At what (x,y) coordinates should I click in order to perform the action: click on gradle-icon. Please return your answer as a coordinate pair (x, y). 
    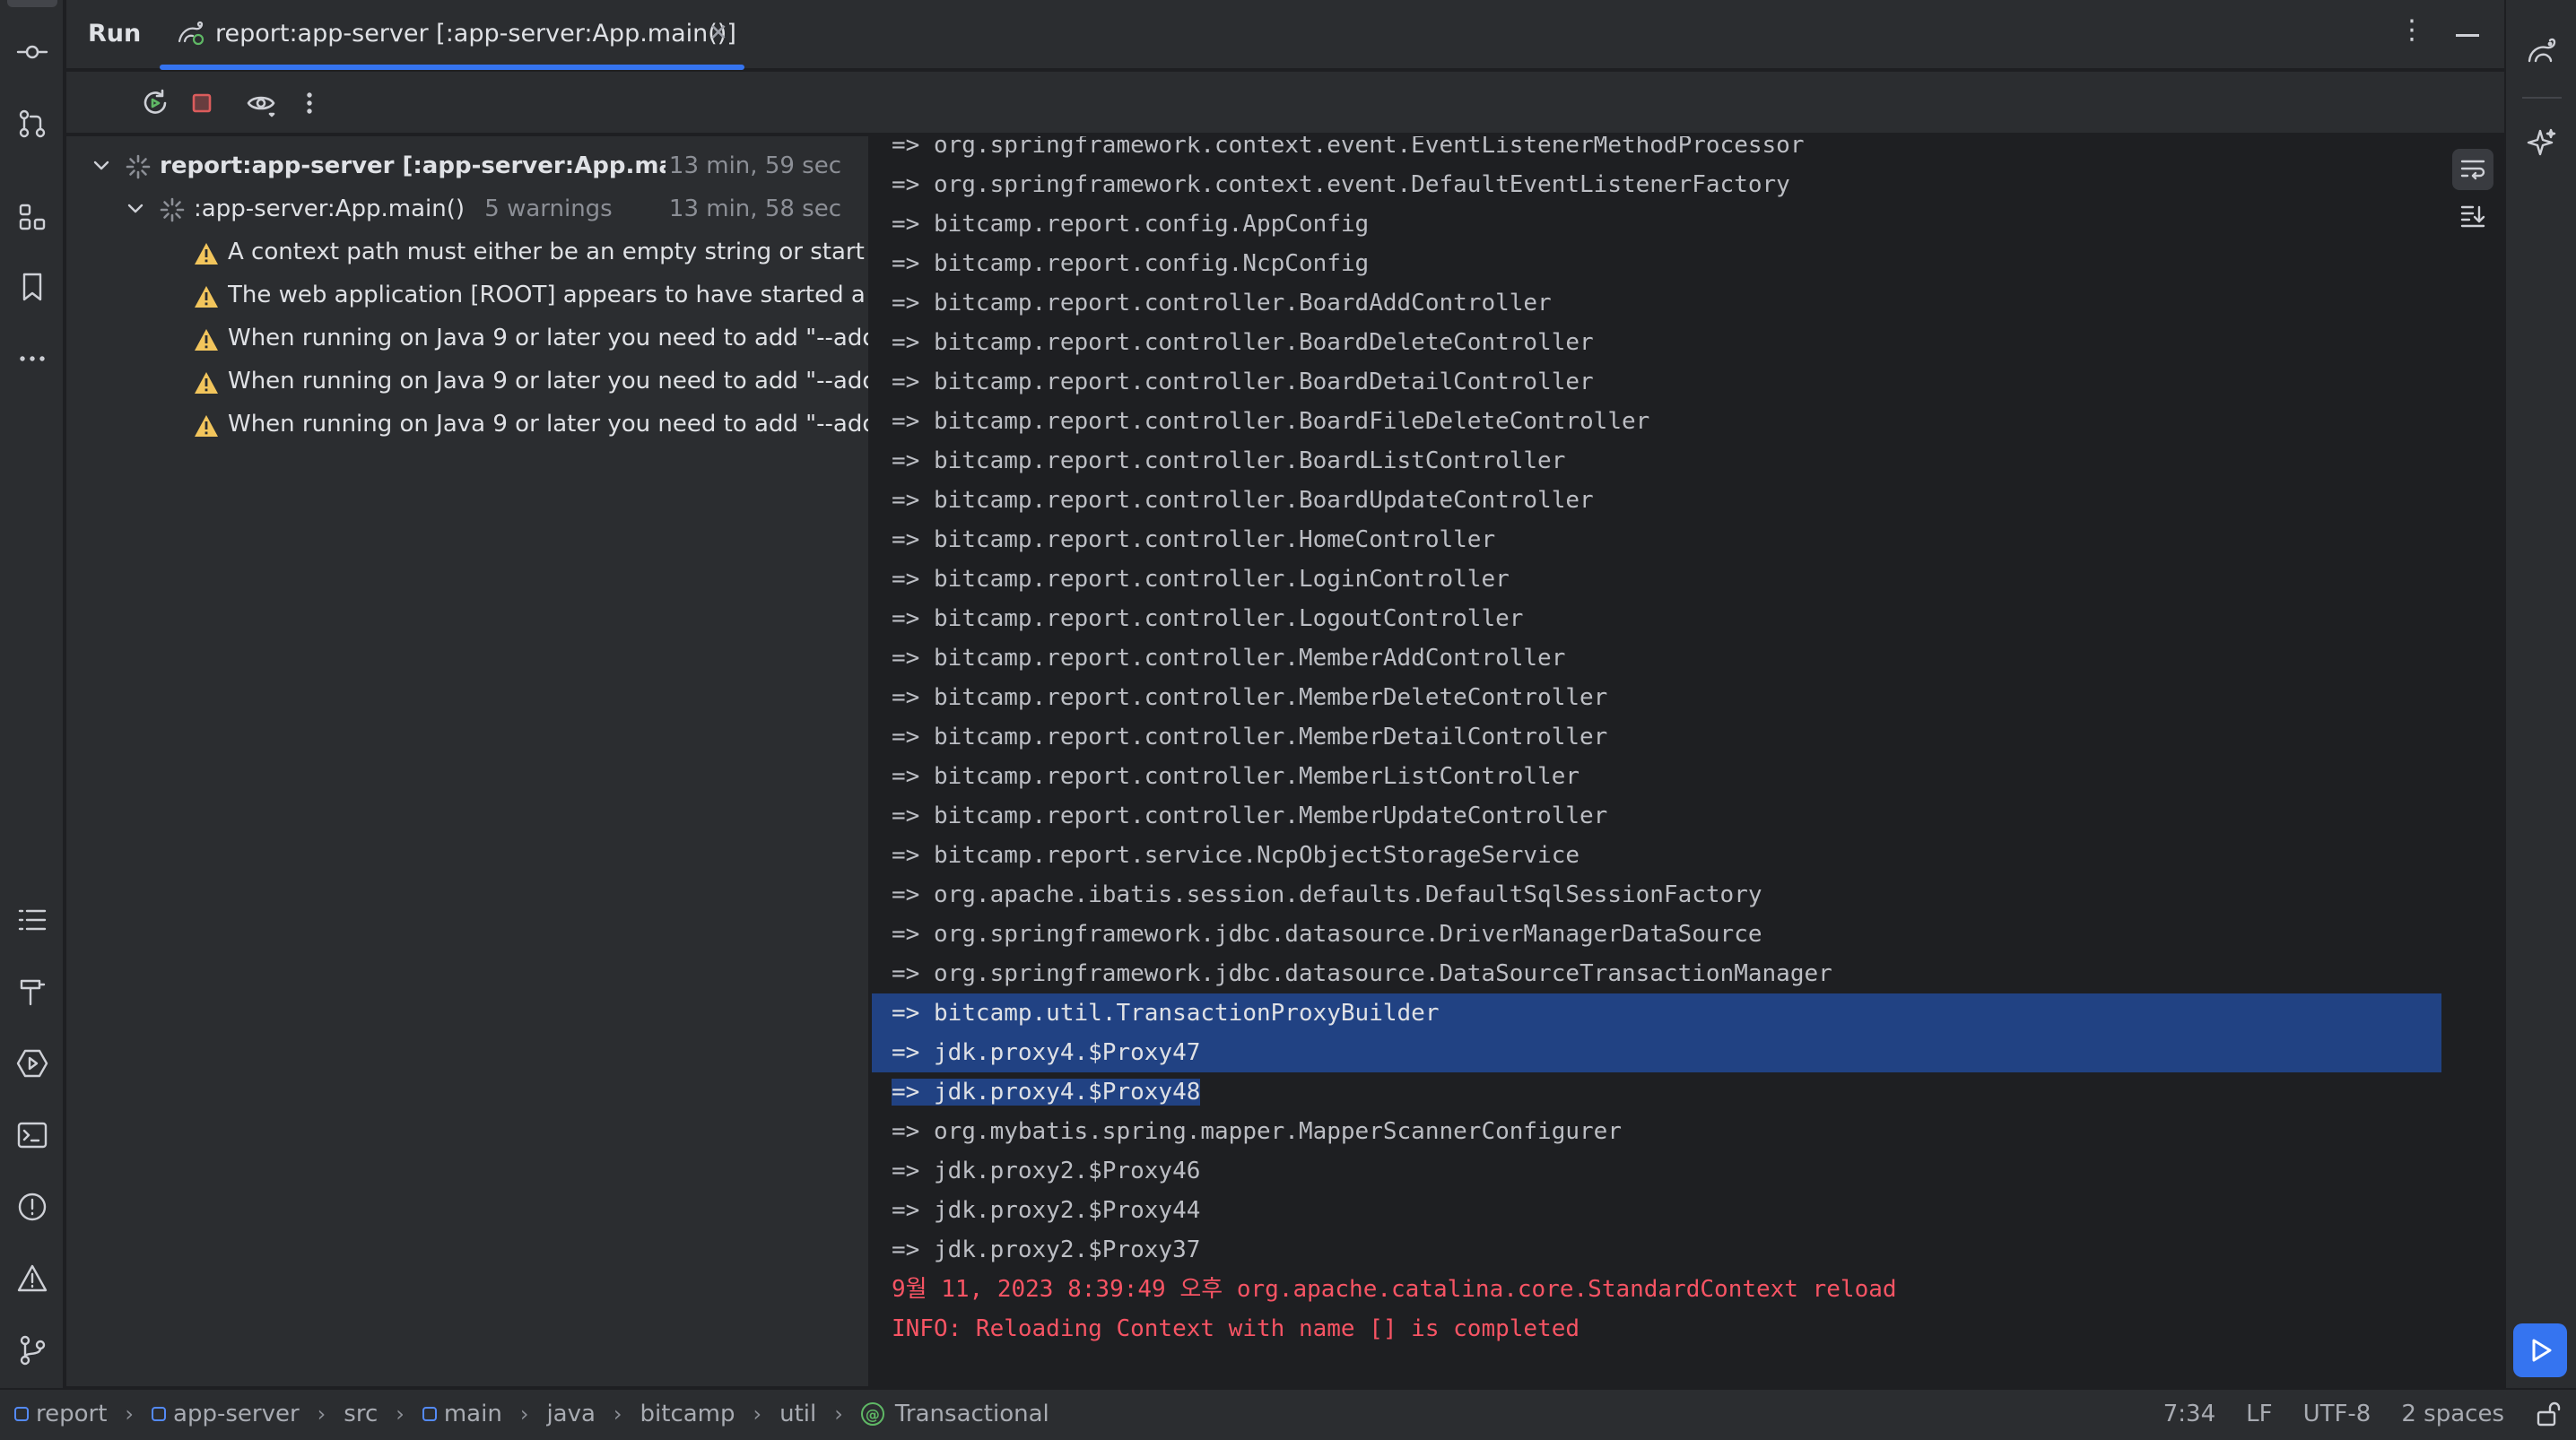
    Looking at the image, I should click on (2542, 52).